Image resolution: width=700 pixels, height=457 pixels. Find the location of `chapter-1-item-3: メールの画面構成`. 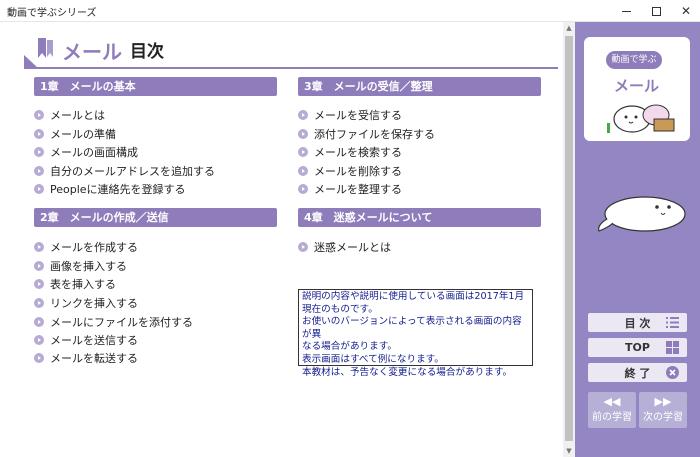

chapter-1-item-3: メールの画面構成 is located at coordinates (86, 152).